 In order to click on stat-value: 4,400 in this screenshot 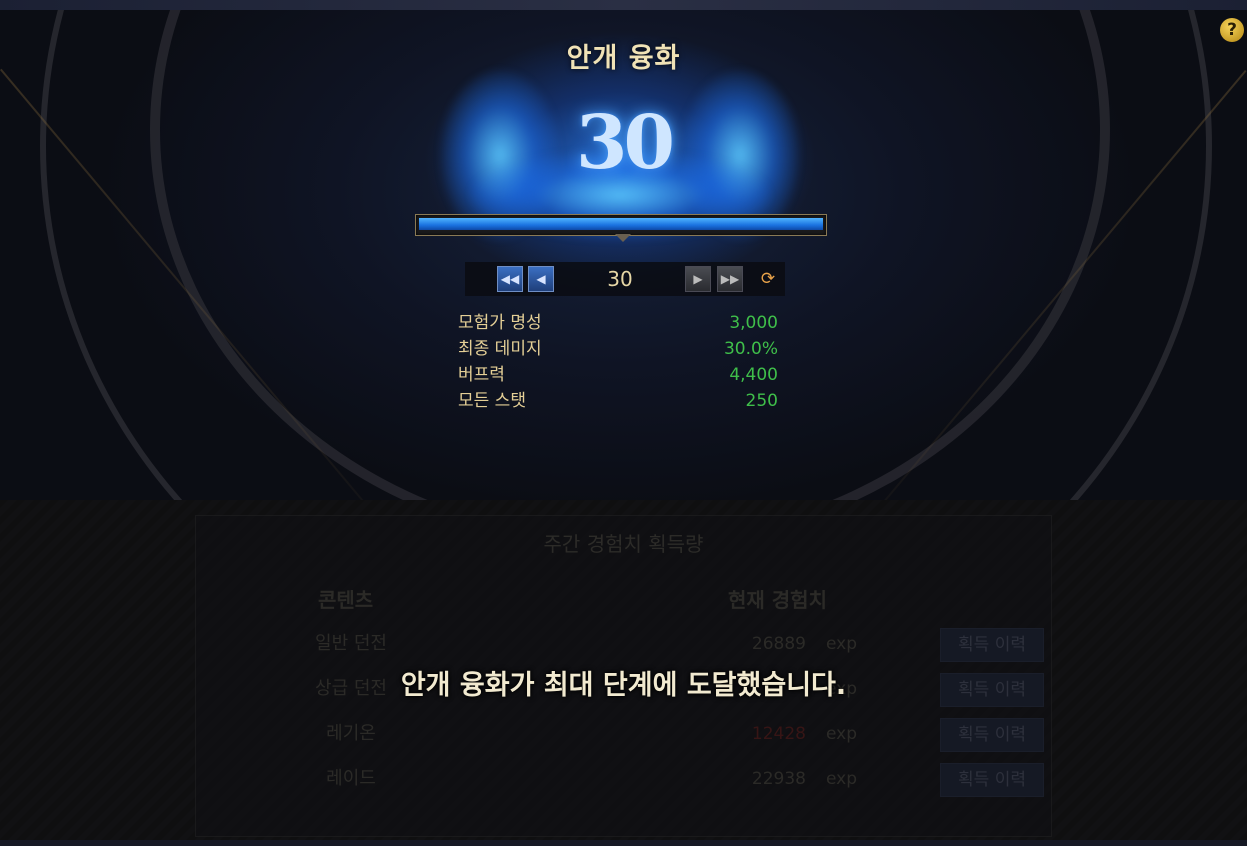, I will do `click(753, 375)`.